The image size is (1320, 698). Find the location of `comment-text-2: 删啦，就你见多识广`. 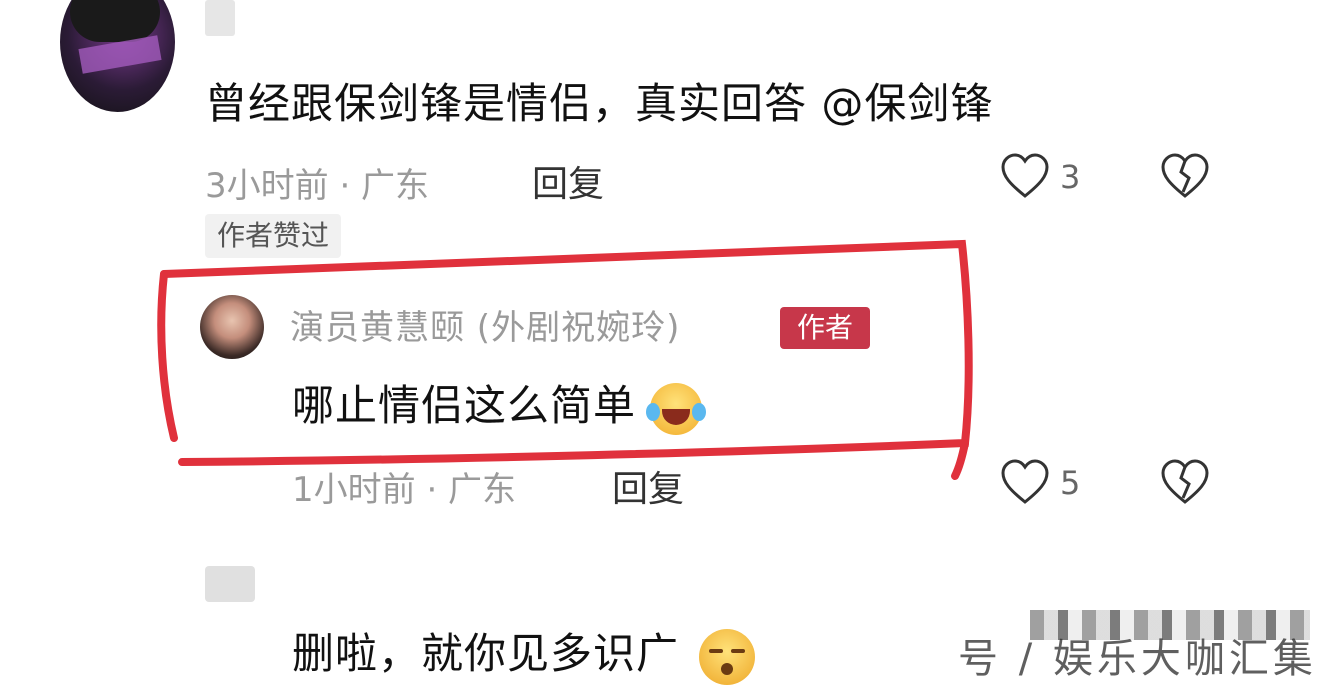

comment-text-2: 删啦，就你见多识广 is located at coordinates (524, 652).